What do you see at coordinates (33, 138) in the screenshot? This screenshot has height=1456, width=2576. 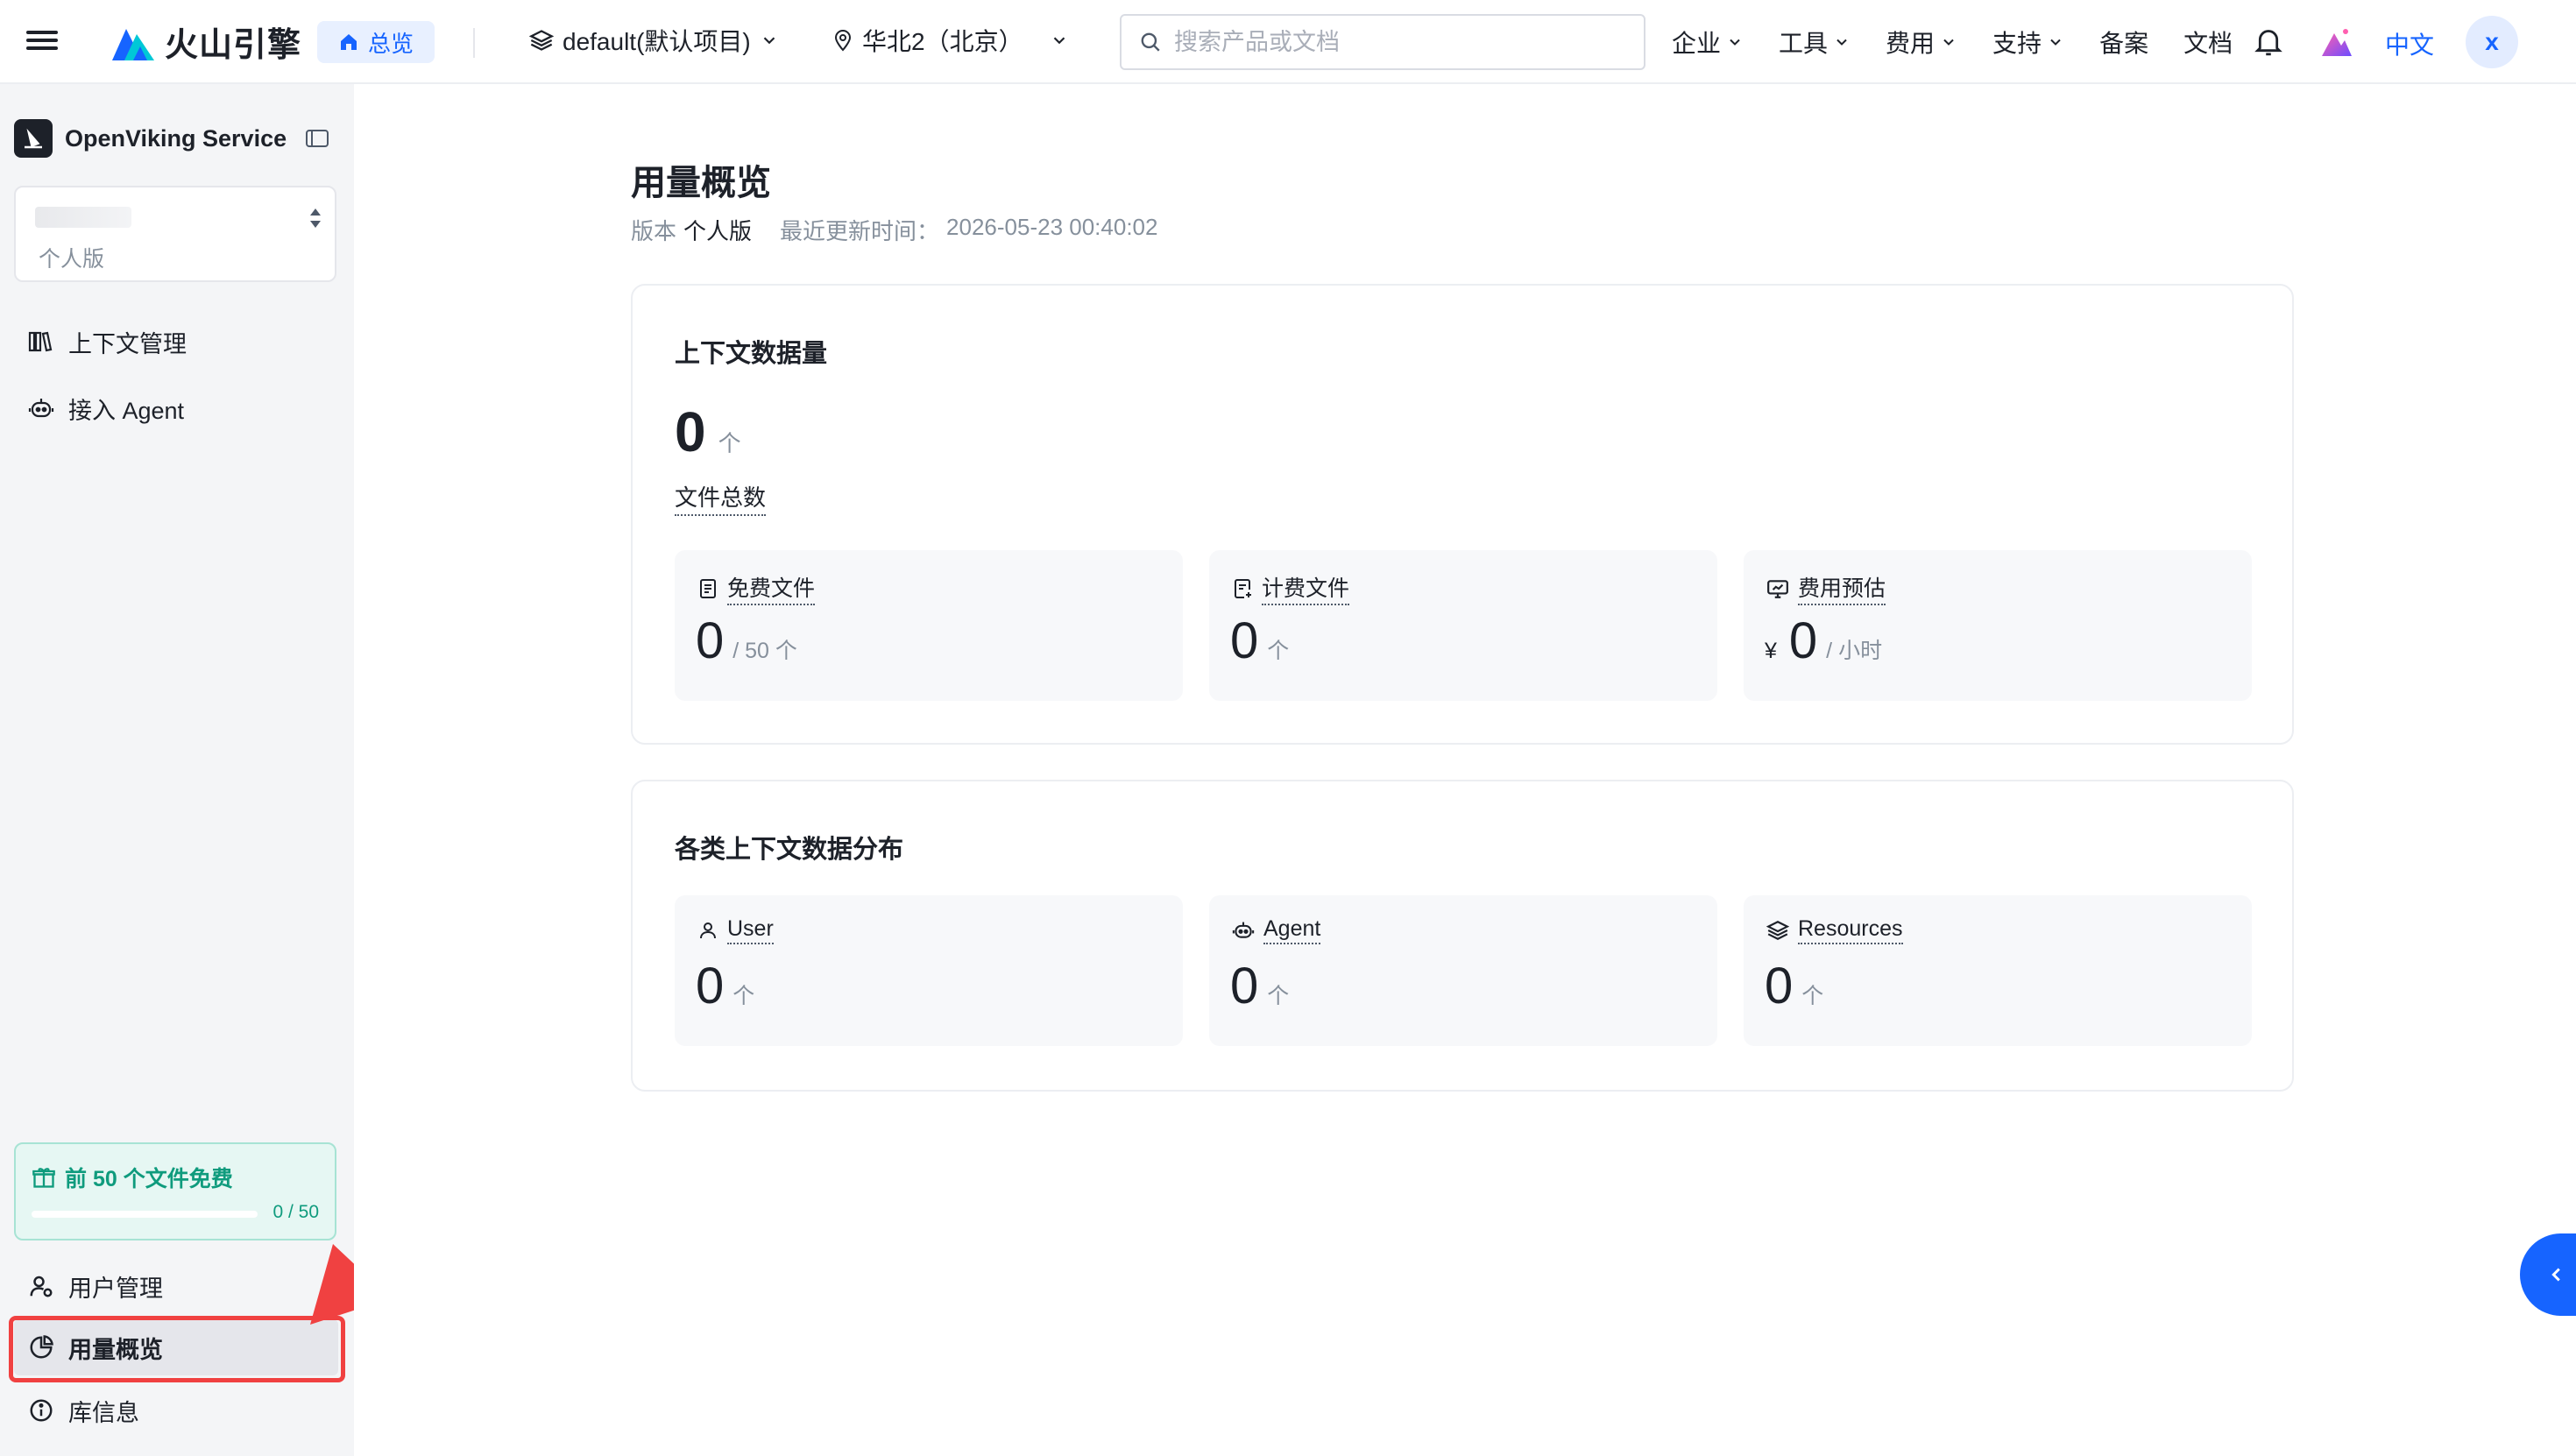 I see `service-logo-icon` at bounding box center [33, 138].